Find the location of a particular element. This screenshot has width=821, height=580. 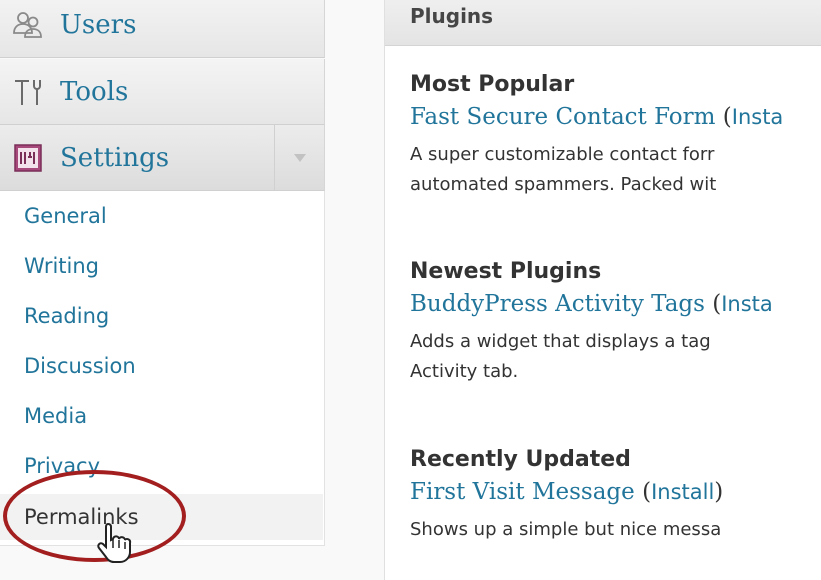

section-heading: Recently Updated is located at coordinates (520, 459).